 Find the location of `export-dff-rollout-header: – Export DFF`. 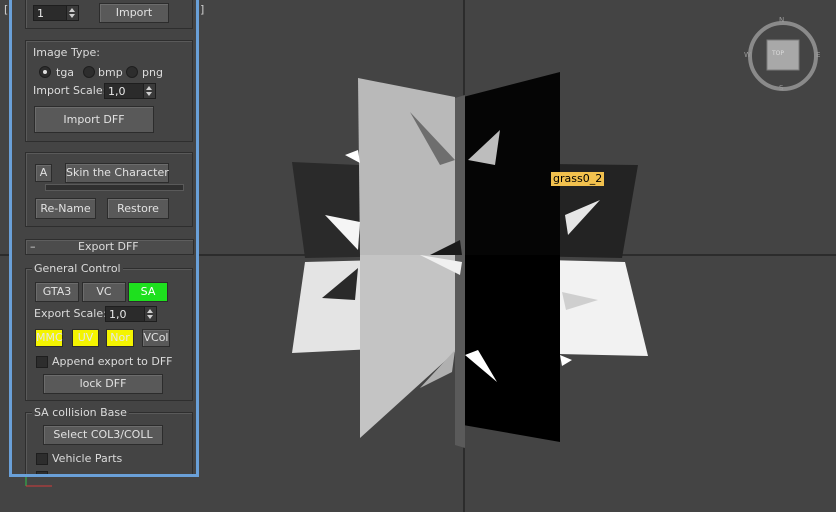

export-dff-rollout-header: – Export DFF is located at coordinates (109, 247).